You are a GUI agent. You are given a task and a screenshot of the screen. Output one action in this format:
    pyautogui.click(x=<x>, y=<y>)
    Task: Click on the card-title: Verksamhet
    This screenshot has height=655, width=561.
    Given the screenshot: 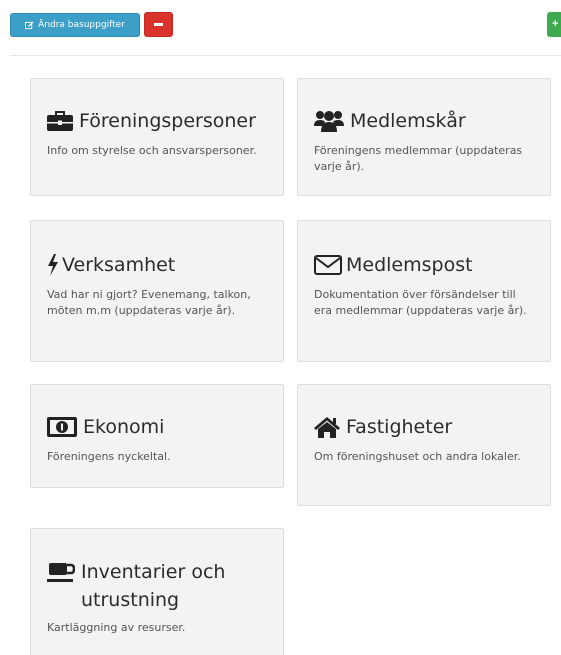 What is the action you would take?
    pyautogui.click(x=157, y=265)
    